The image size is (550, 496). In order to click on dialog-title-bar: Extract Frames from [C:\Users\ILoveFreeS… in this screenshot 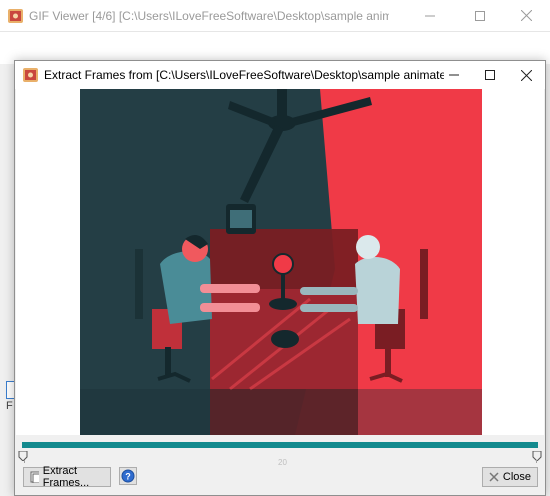, I will do `click(280, 75)`.